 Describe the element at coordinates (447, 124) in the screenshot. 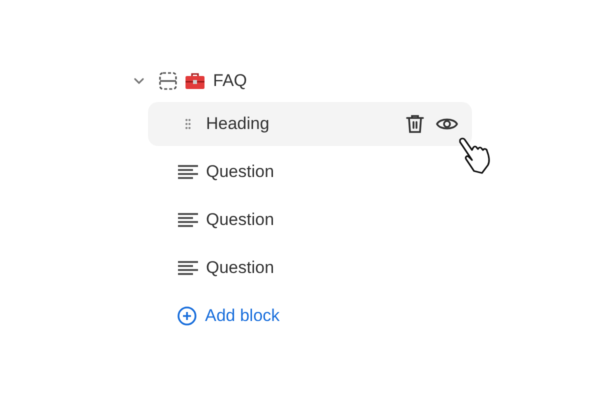

I see `eye-icon` at that location.